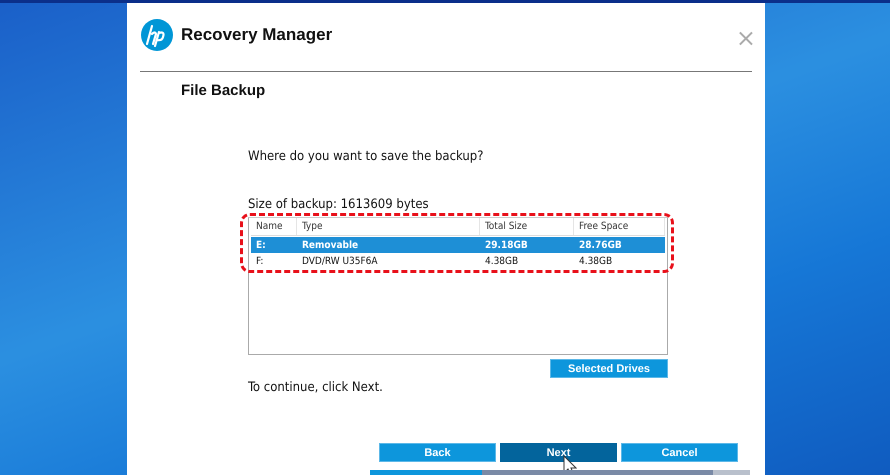 Image resolution: width=890 pixels, height=475 pixels. I want to click on drive-row: F: DVD/RW U35F6A 4.38GB 4.38GB, so click(458, 261).